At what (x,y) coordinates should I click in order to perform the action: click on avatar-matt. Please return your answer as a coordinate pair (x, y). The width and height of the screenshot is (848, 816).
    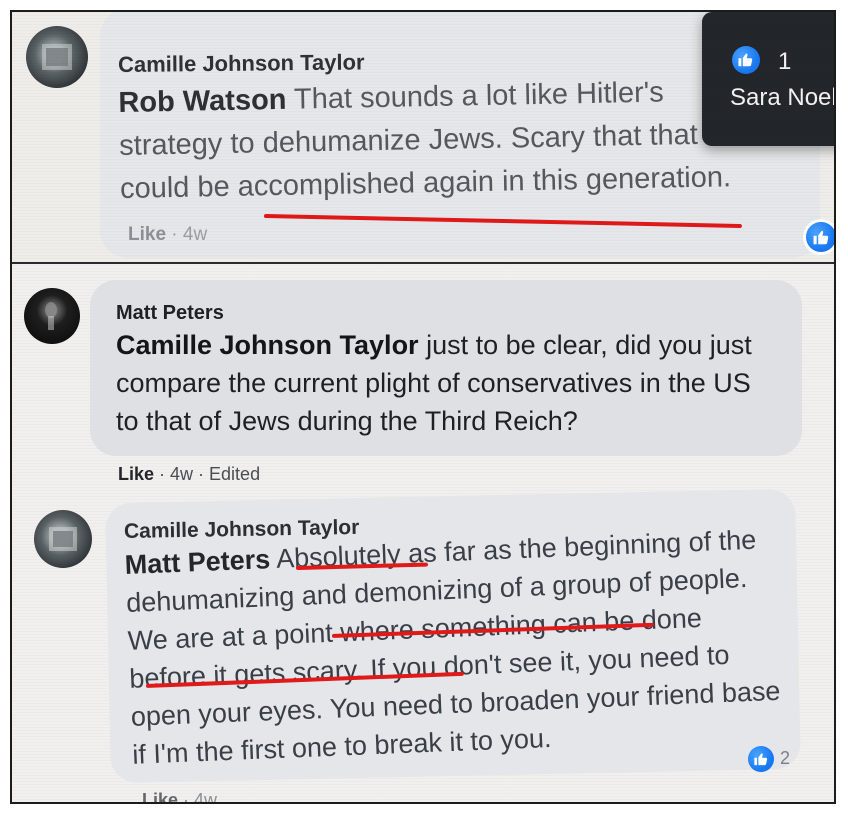
    Looking at the image, I should click on (52, 316).